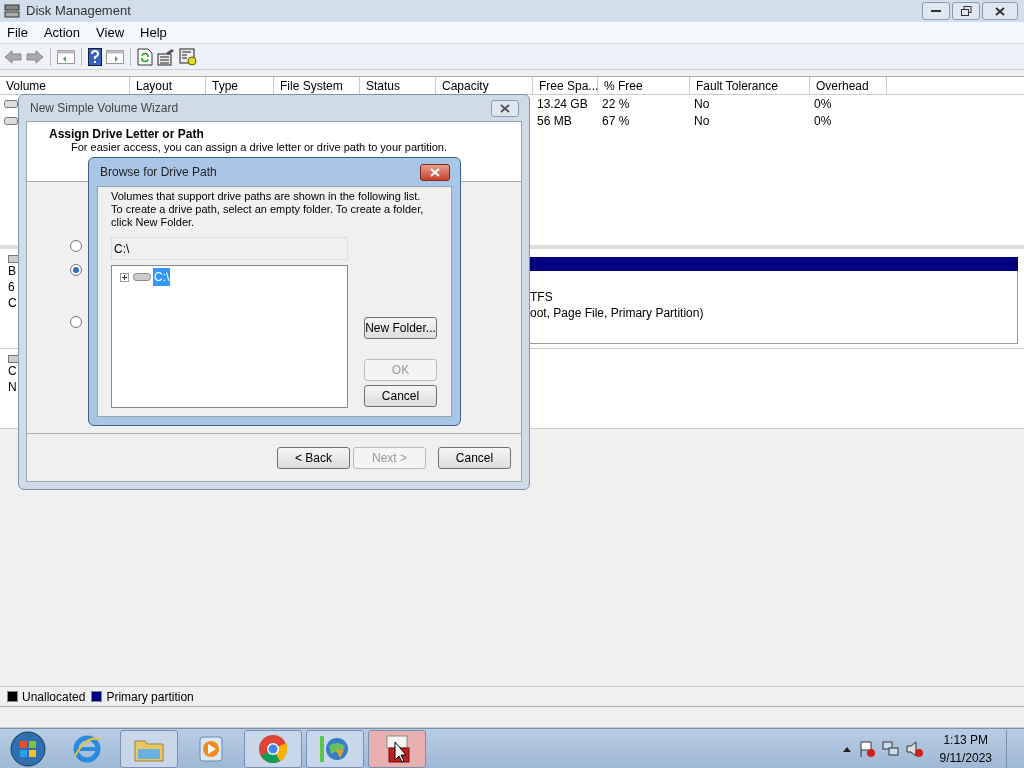  What do you see at coordinates (54, 697) in the screenshot?
I see `legend-label: Unallocated` at bounding box center [54, 697].